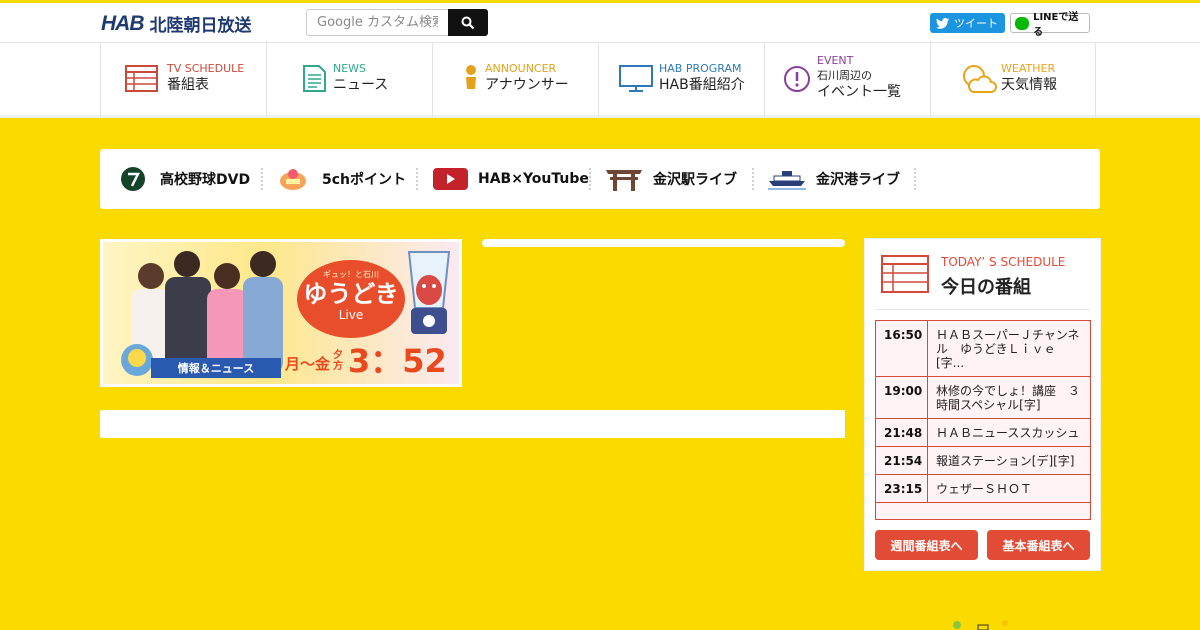 This screenshot has width=1200, height=630. What do you see at coordinates (982, 624) in the screenshot?
I see `page-top-mascot-icon` at bounding box center [982, 624].